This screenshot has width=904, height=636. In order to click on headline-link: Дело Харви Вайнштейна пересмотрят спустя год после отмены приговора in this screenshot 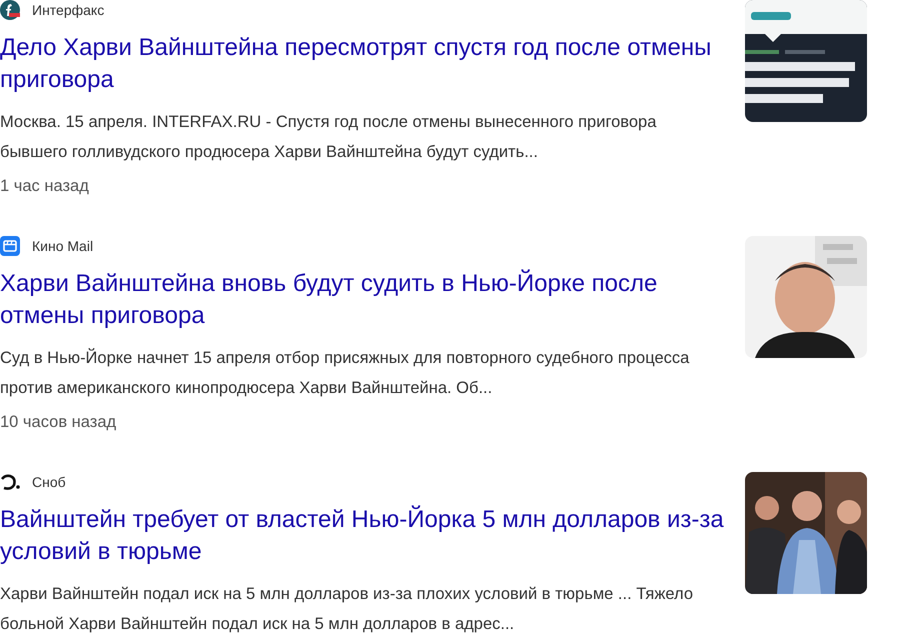, I will do `click(362, 64)`.